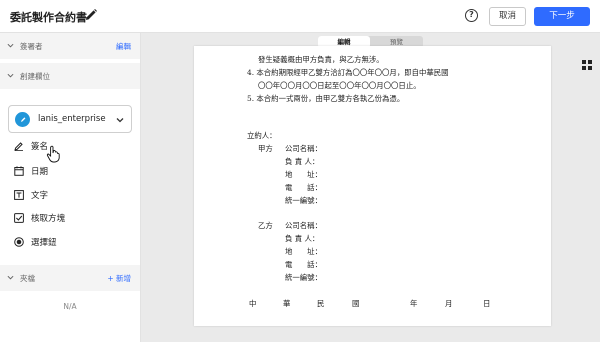 The height and width of the screenshot is (342, 600). Describe the element at coordinates (22, 119) in the screenshot. I see `avatar` at that location.